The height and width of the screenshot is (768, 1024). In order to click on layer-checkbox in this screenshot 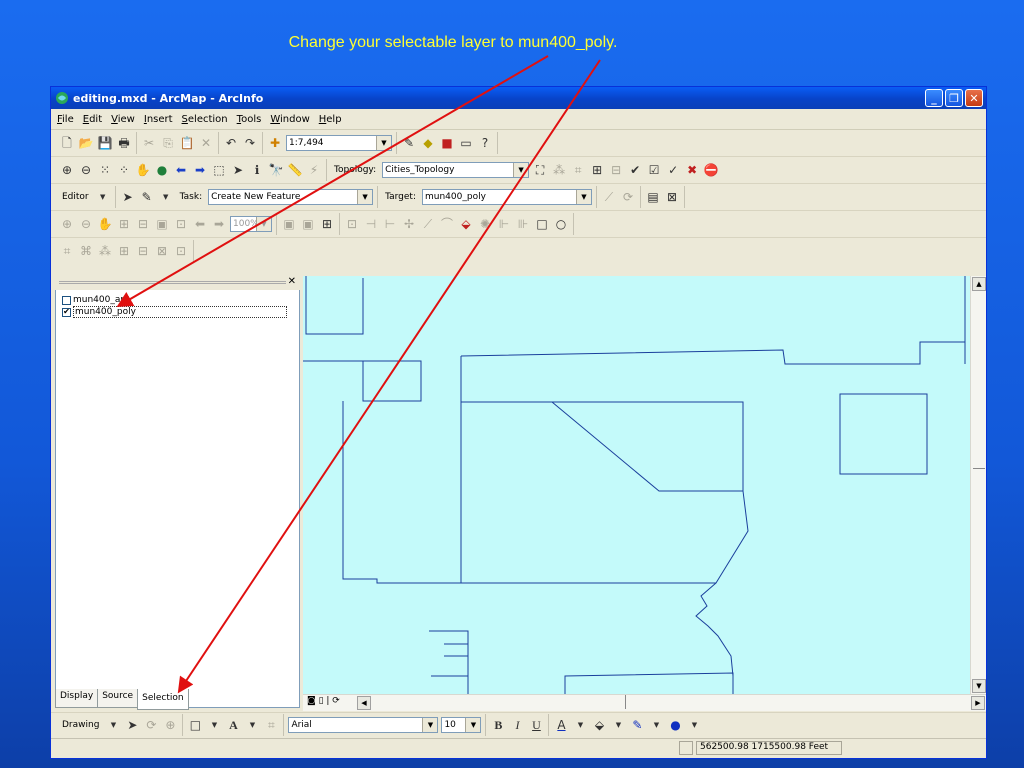, I will do `click(66, 300)`.